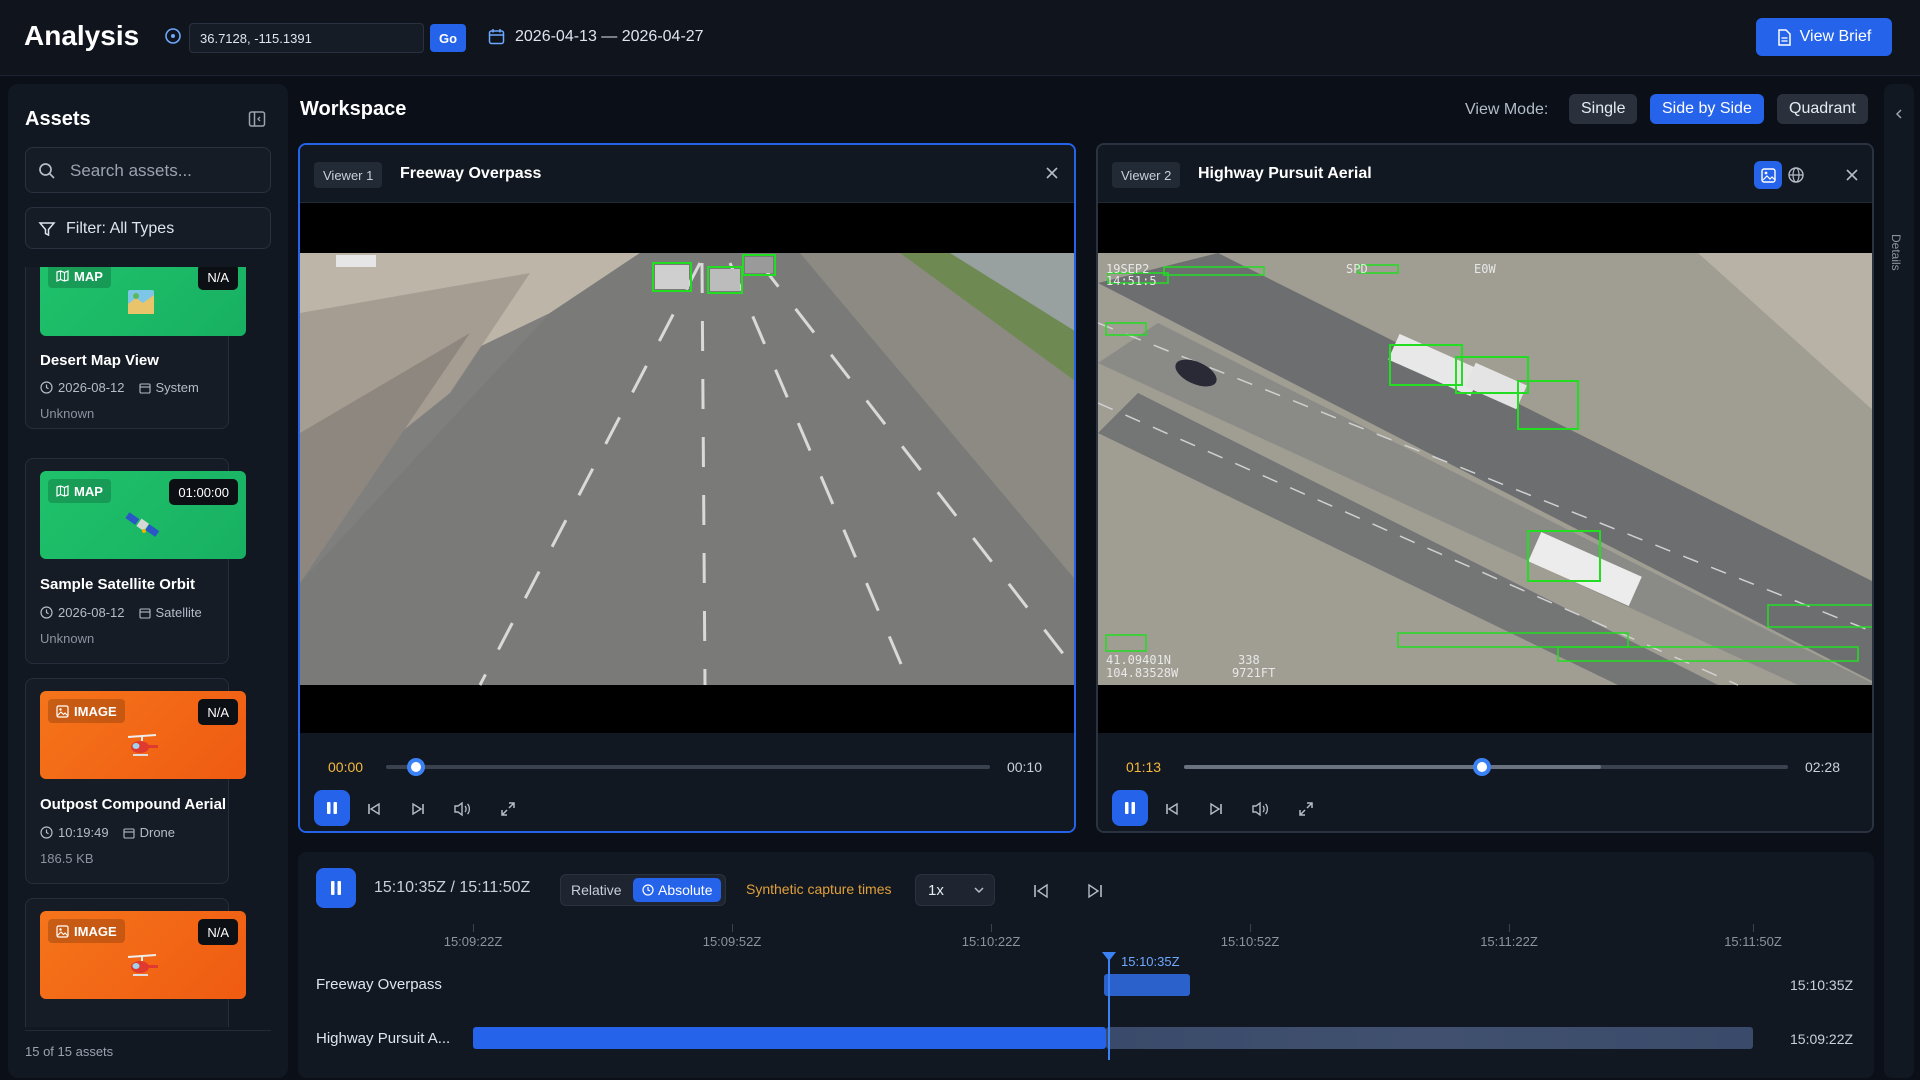 This screenshot has width=1920, height=1080. I want to click on assets-title: Assets, so click(58, 119).